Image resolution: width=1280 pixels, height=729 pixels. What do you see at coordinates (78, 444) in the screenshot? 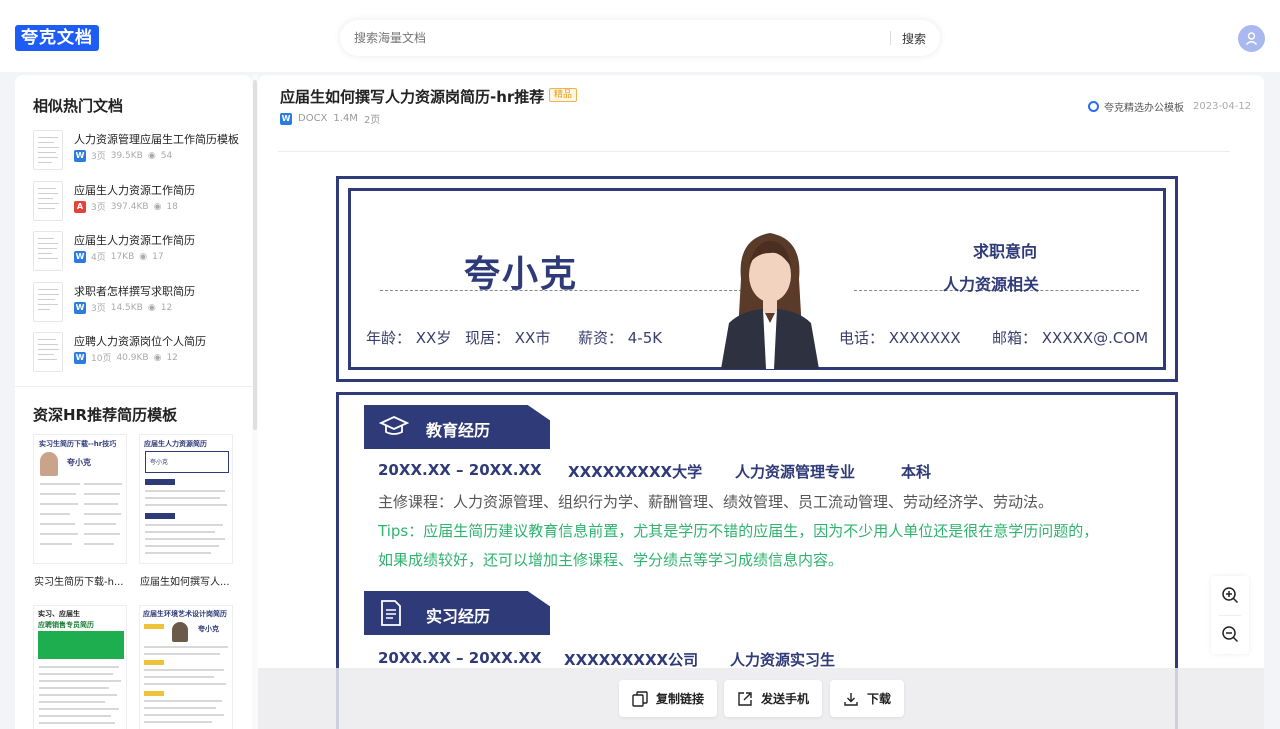
I see `thumb-title: 实习生简历下载--hr技巧` at bounding box center [78, 444].